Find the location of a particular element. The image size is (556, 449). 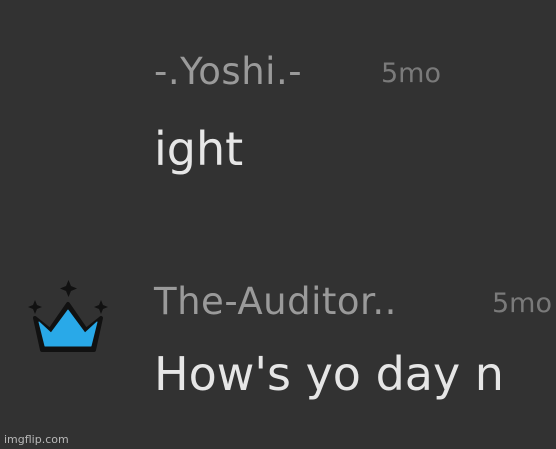

comment-username: -.Yoshi.- is located at coordinates (228, 71).